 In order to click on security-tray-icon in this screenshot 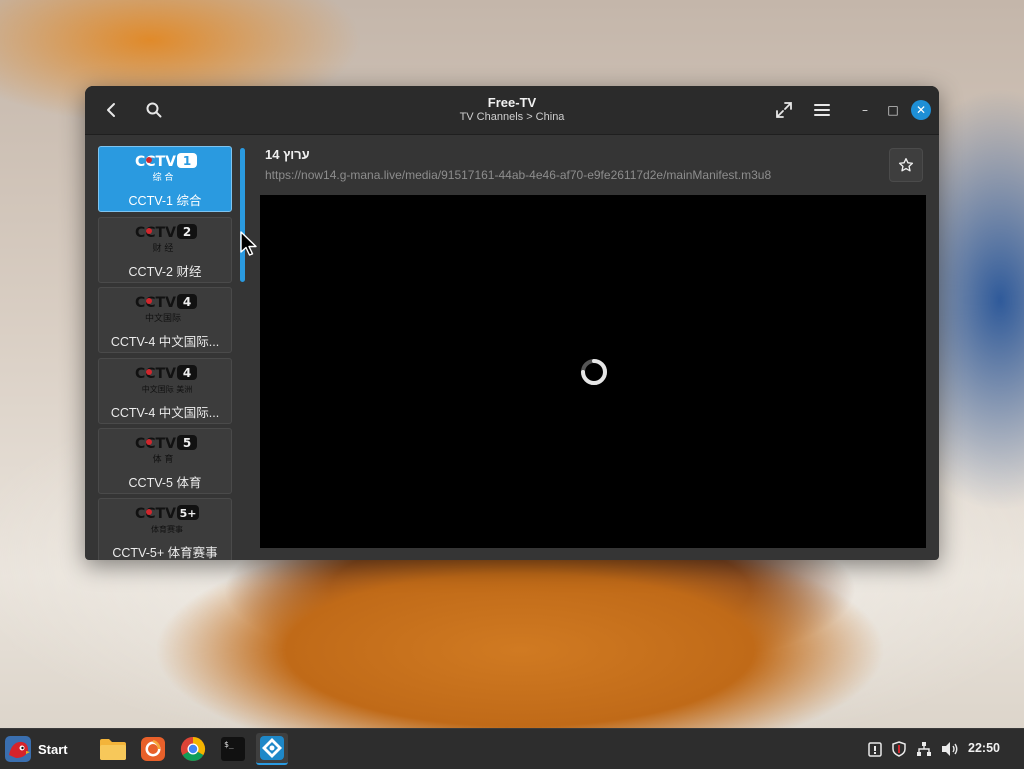, I will do `click(899, 749)`.